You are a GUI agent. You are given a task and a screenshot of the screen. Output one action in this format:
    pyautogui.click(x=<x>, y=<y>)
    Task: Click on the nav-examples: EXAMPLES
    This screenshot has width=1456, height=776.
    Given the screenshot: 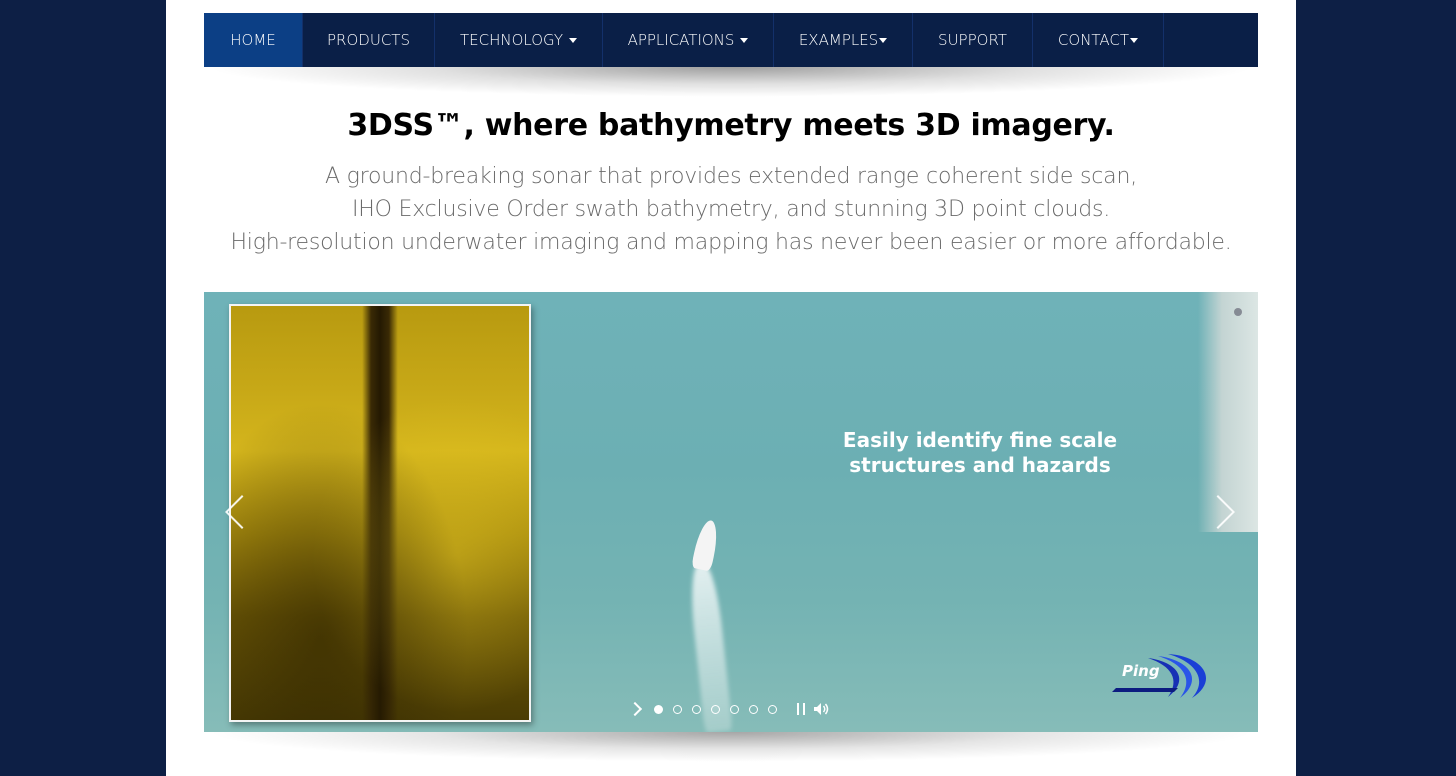 What is the action you would take?
    pyautogui.click(x=843, y=40)
    